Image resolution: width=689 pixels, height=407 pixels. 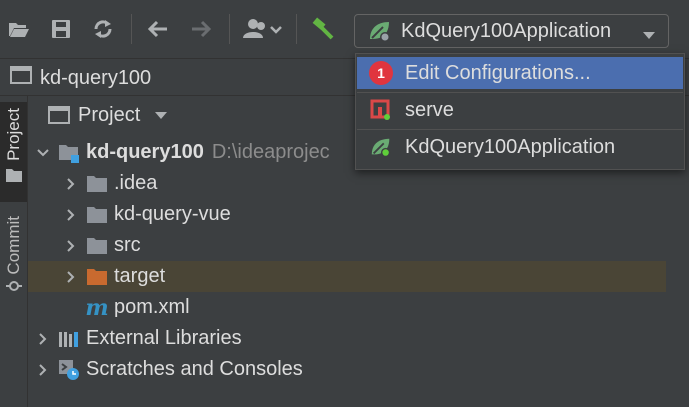 What do you see at coordinates (429, 109) in the screenshot?
I see `menu-item-label: serve` at bounding box center [429, 109].